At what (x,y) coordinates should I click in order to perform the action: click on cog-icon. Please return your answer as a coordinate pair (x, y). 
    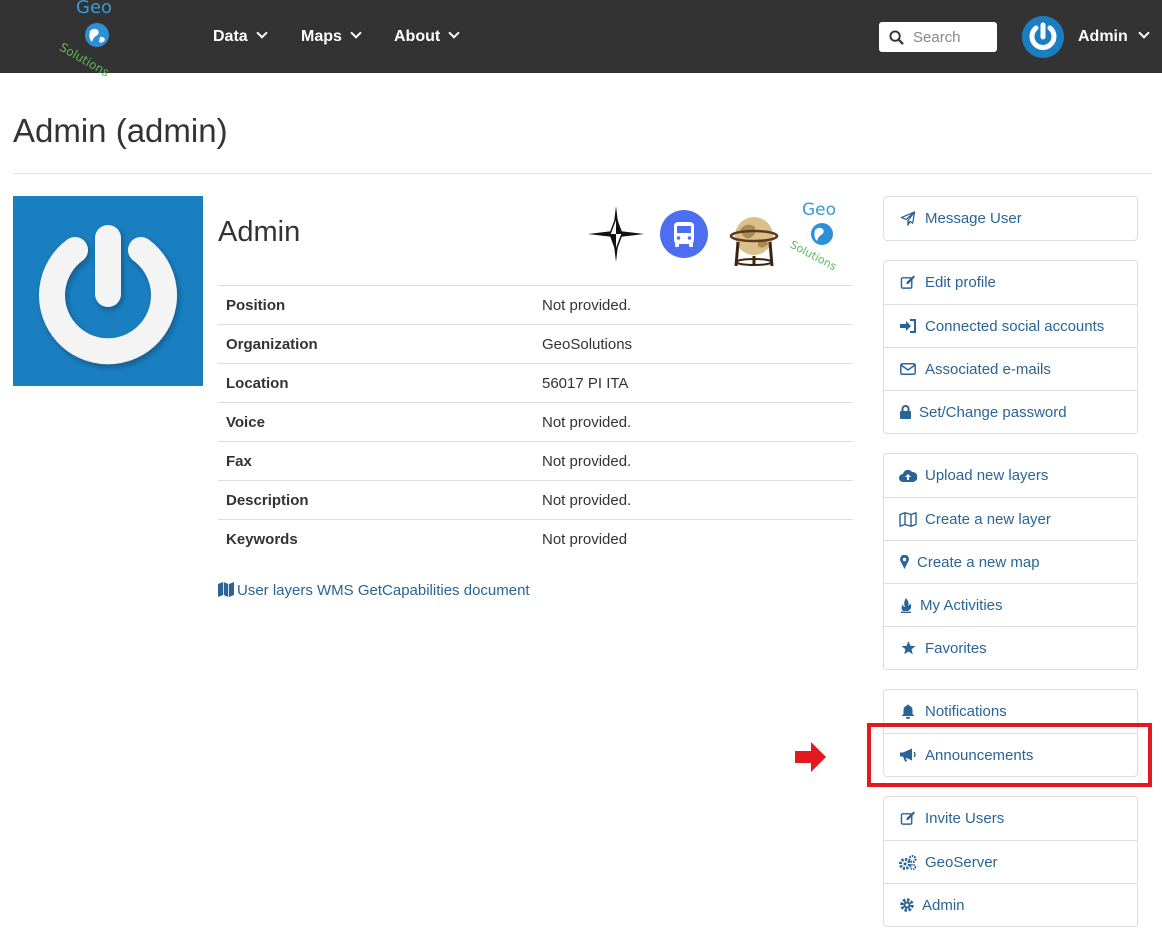
    Looking at the image, I should click on (906, 905).